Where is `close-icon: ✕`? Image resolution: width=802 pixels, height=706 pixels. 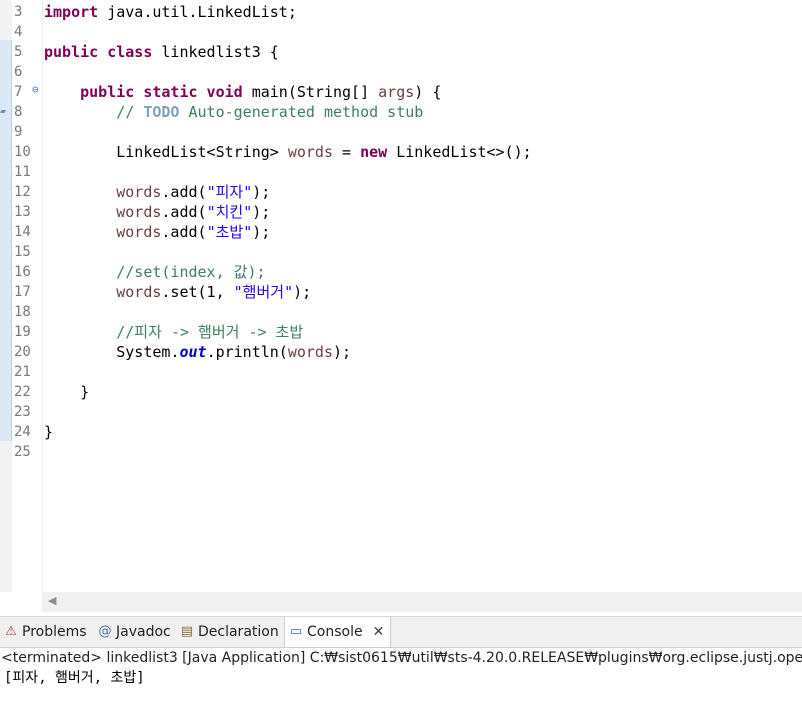 close-icon: ✕ is located at coordinates (379, 632).